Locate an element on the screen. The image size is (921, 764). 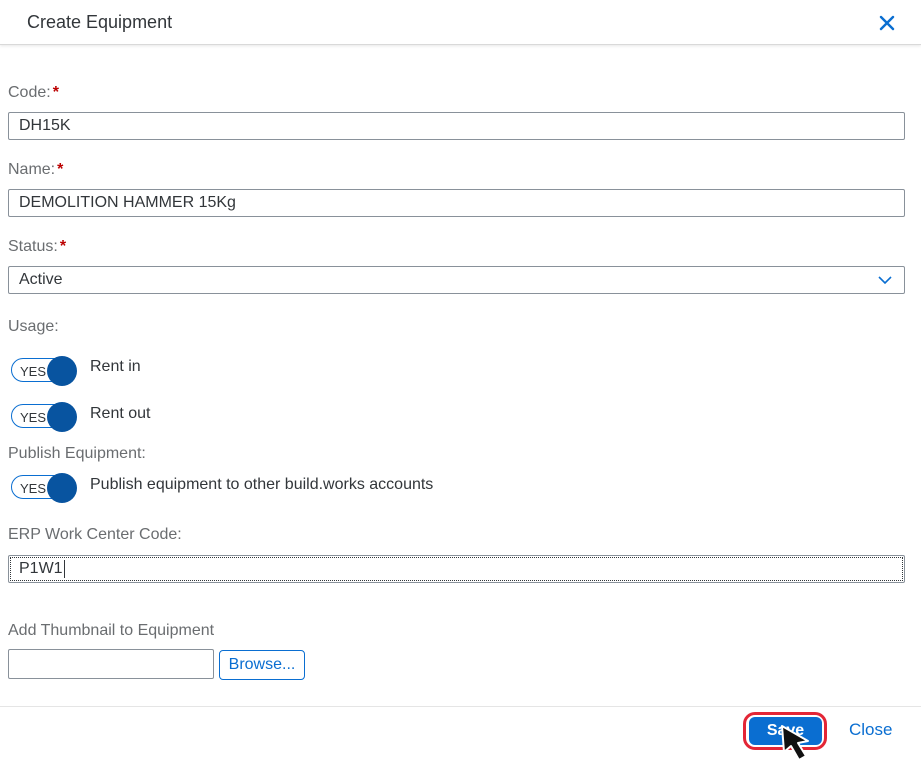
name-value: DEMOLITION HAMMER 15Kg is located at coordinates (127, 202).